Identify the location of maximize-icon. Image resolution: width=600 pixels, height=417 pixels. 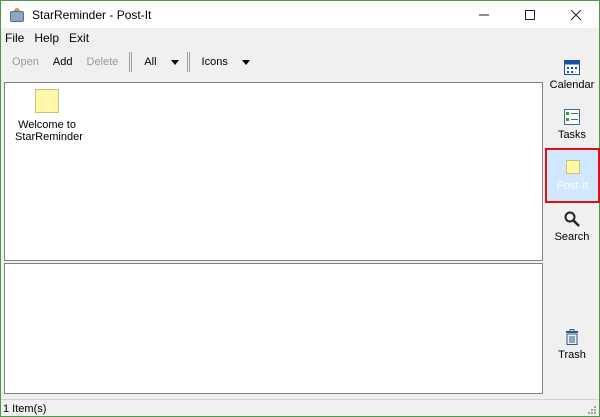
(530, 14).